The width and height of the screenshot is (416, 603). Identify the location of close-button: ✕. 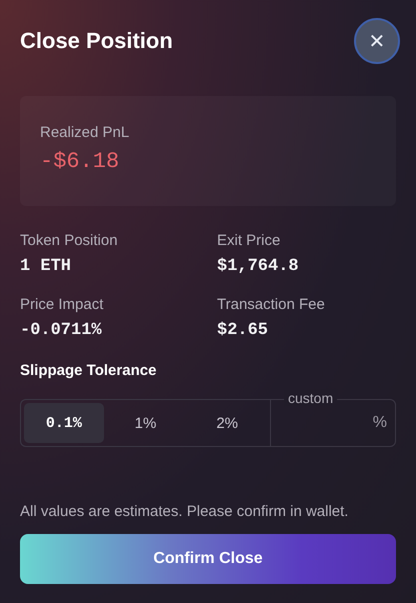
(377, 41).